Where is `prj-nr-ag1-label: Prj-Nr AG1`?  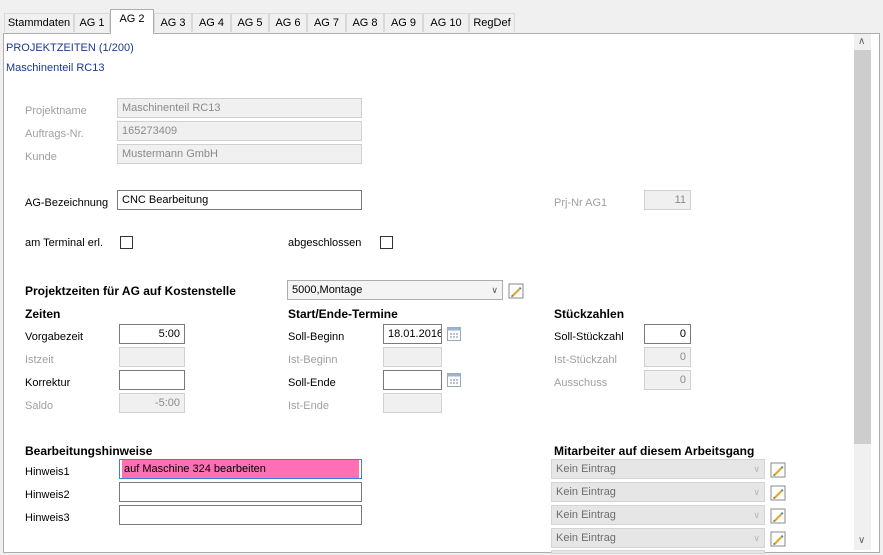
prj-nr-ag1-label: Prj-Nr AG1 is located at coordinates (581, 203).